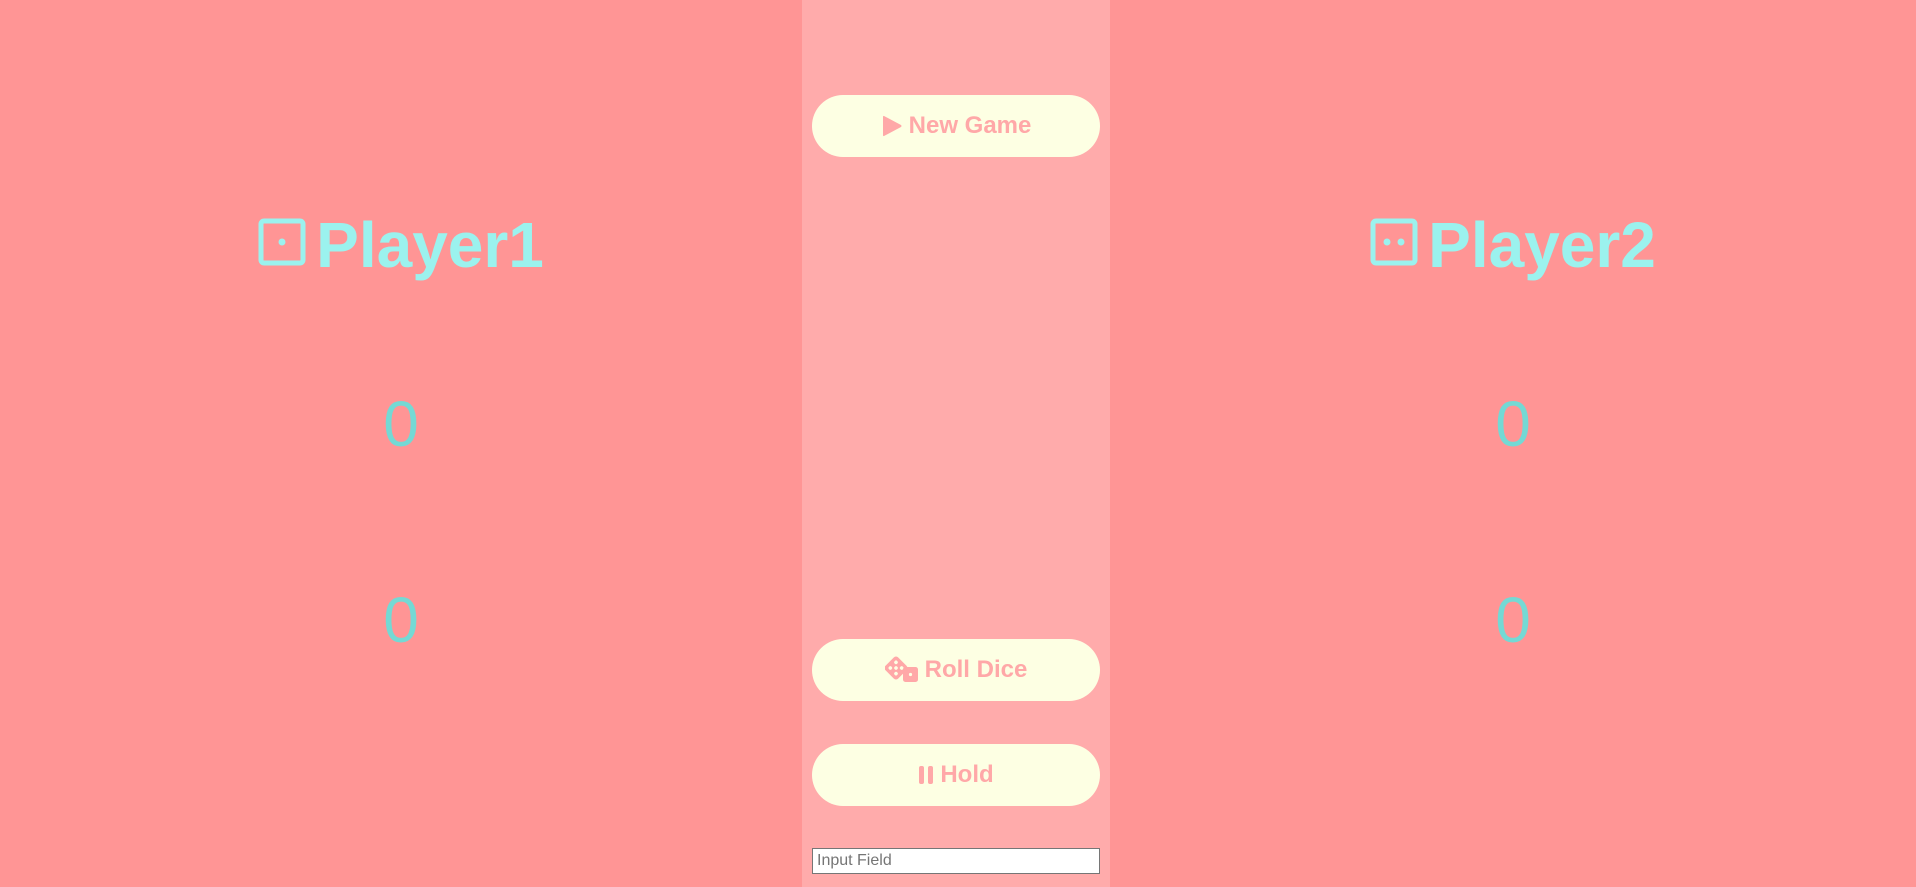  I want to click on player-2-current-score: 0, so click(1513, 620).